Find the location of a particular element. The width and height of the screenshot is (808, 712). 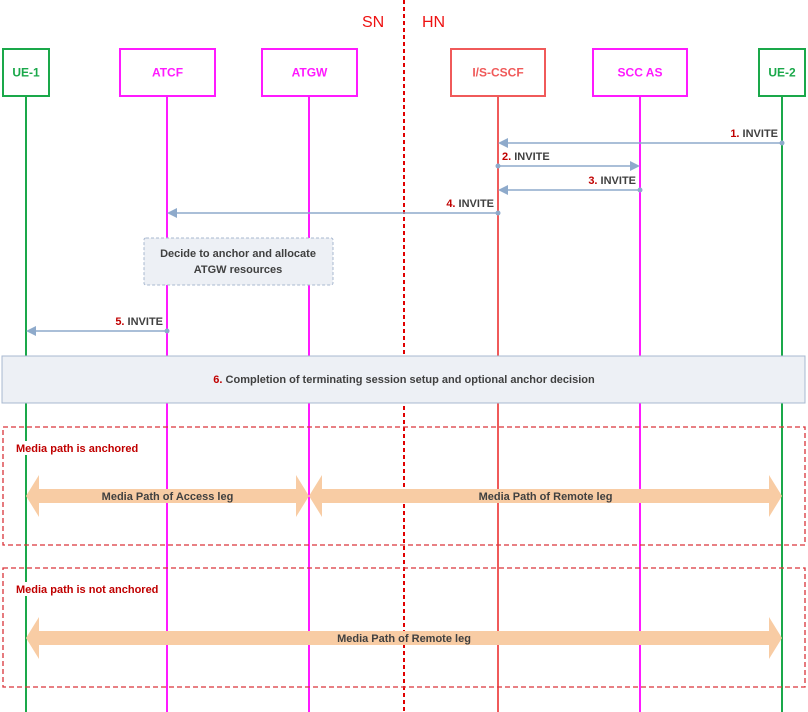

svg-text: 4. INVITE is located at coordinates (470, 204).